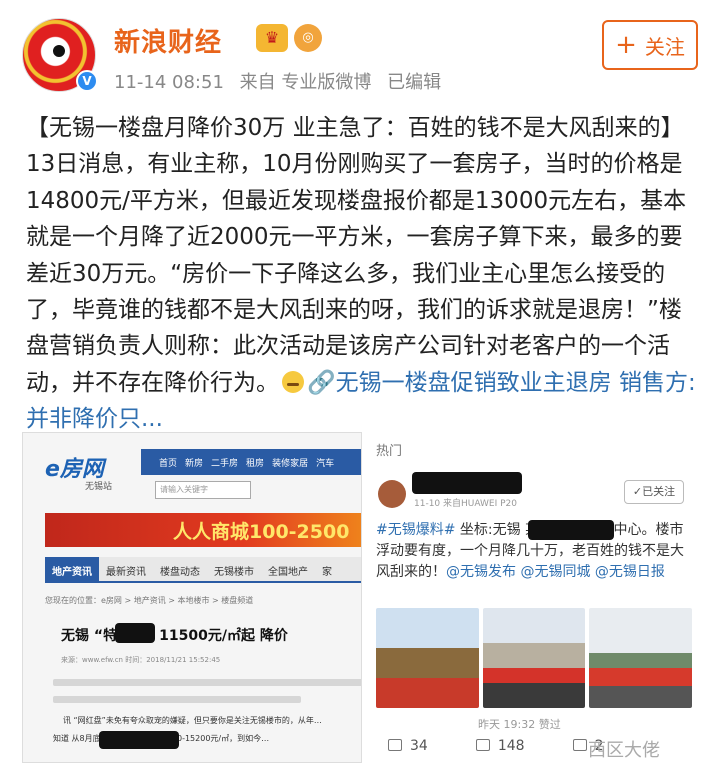  Describe the element at coordinates (168, 40) in the screenshot. I see `user-name: 新浪财经` at that location.